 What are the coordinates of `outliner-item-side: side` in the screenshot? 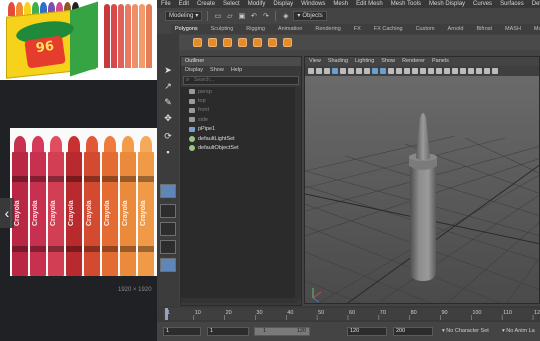 It's located at (239, 119).